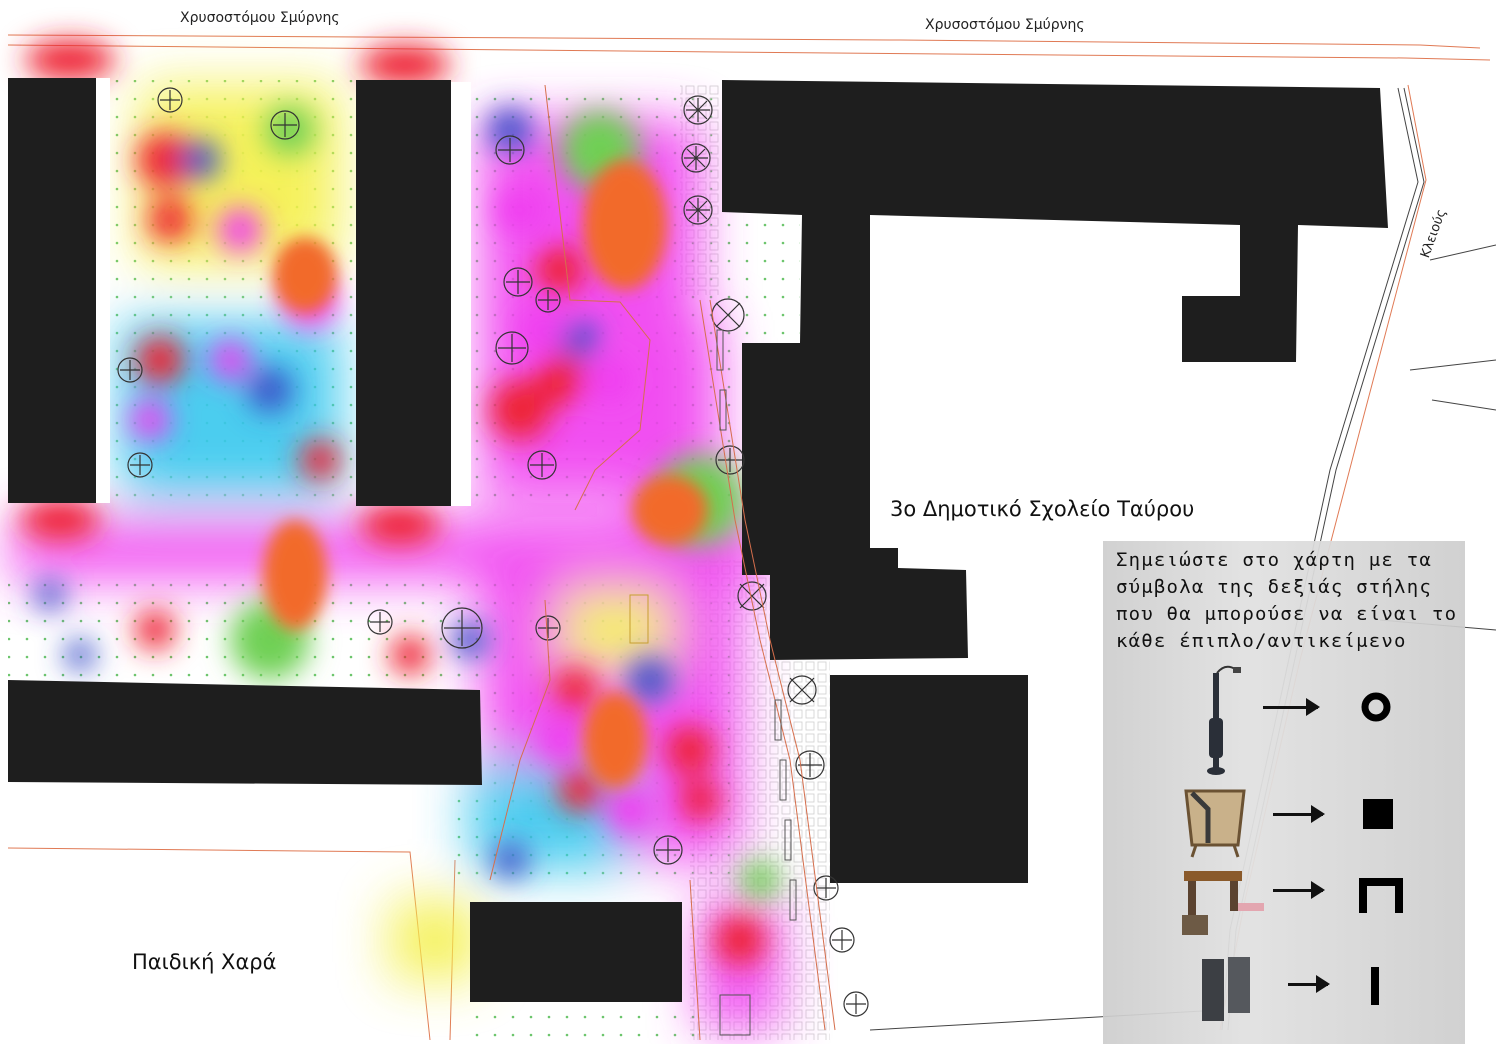  What do you see at coordinates (245, 732) in the screenshot?
I see `building-southwest` at bounding box center [245, 732].